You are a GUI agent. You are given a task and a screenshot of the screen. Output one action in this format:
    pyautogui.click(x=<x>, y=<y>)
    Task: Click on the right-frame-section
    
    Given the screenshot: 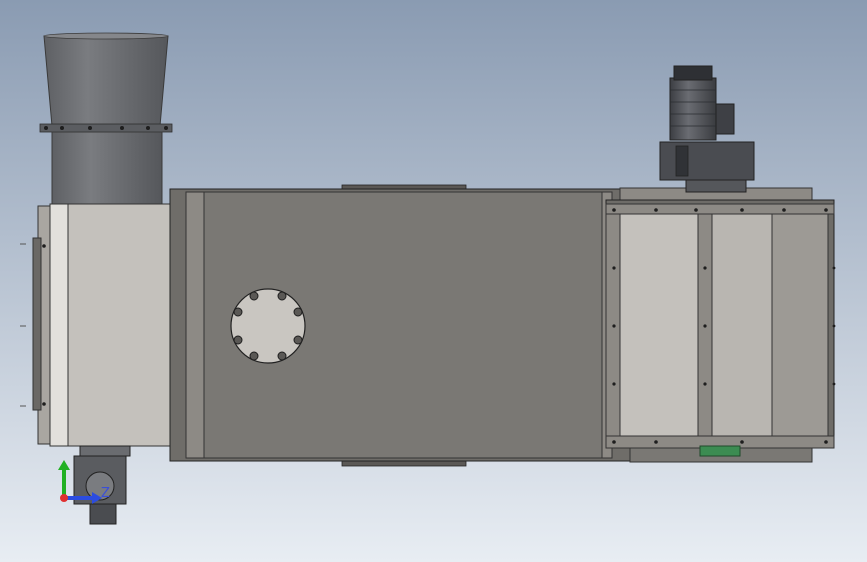 What is the action you would take?
    pyautogui.click(x=720, y=325)
    